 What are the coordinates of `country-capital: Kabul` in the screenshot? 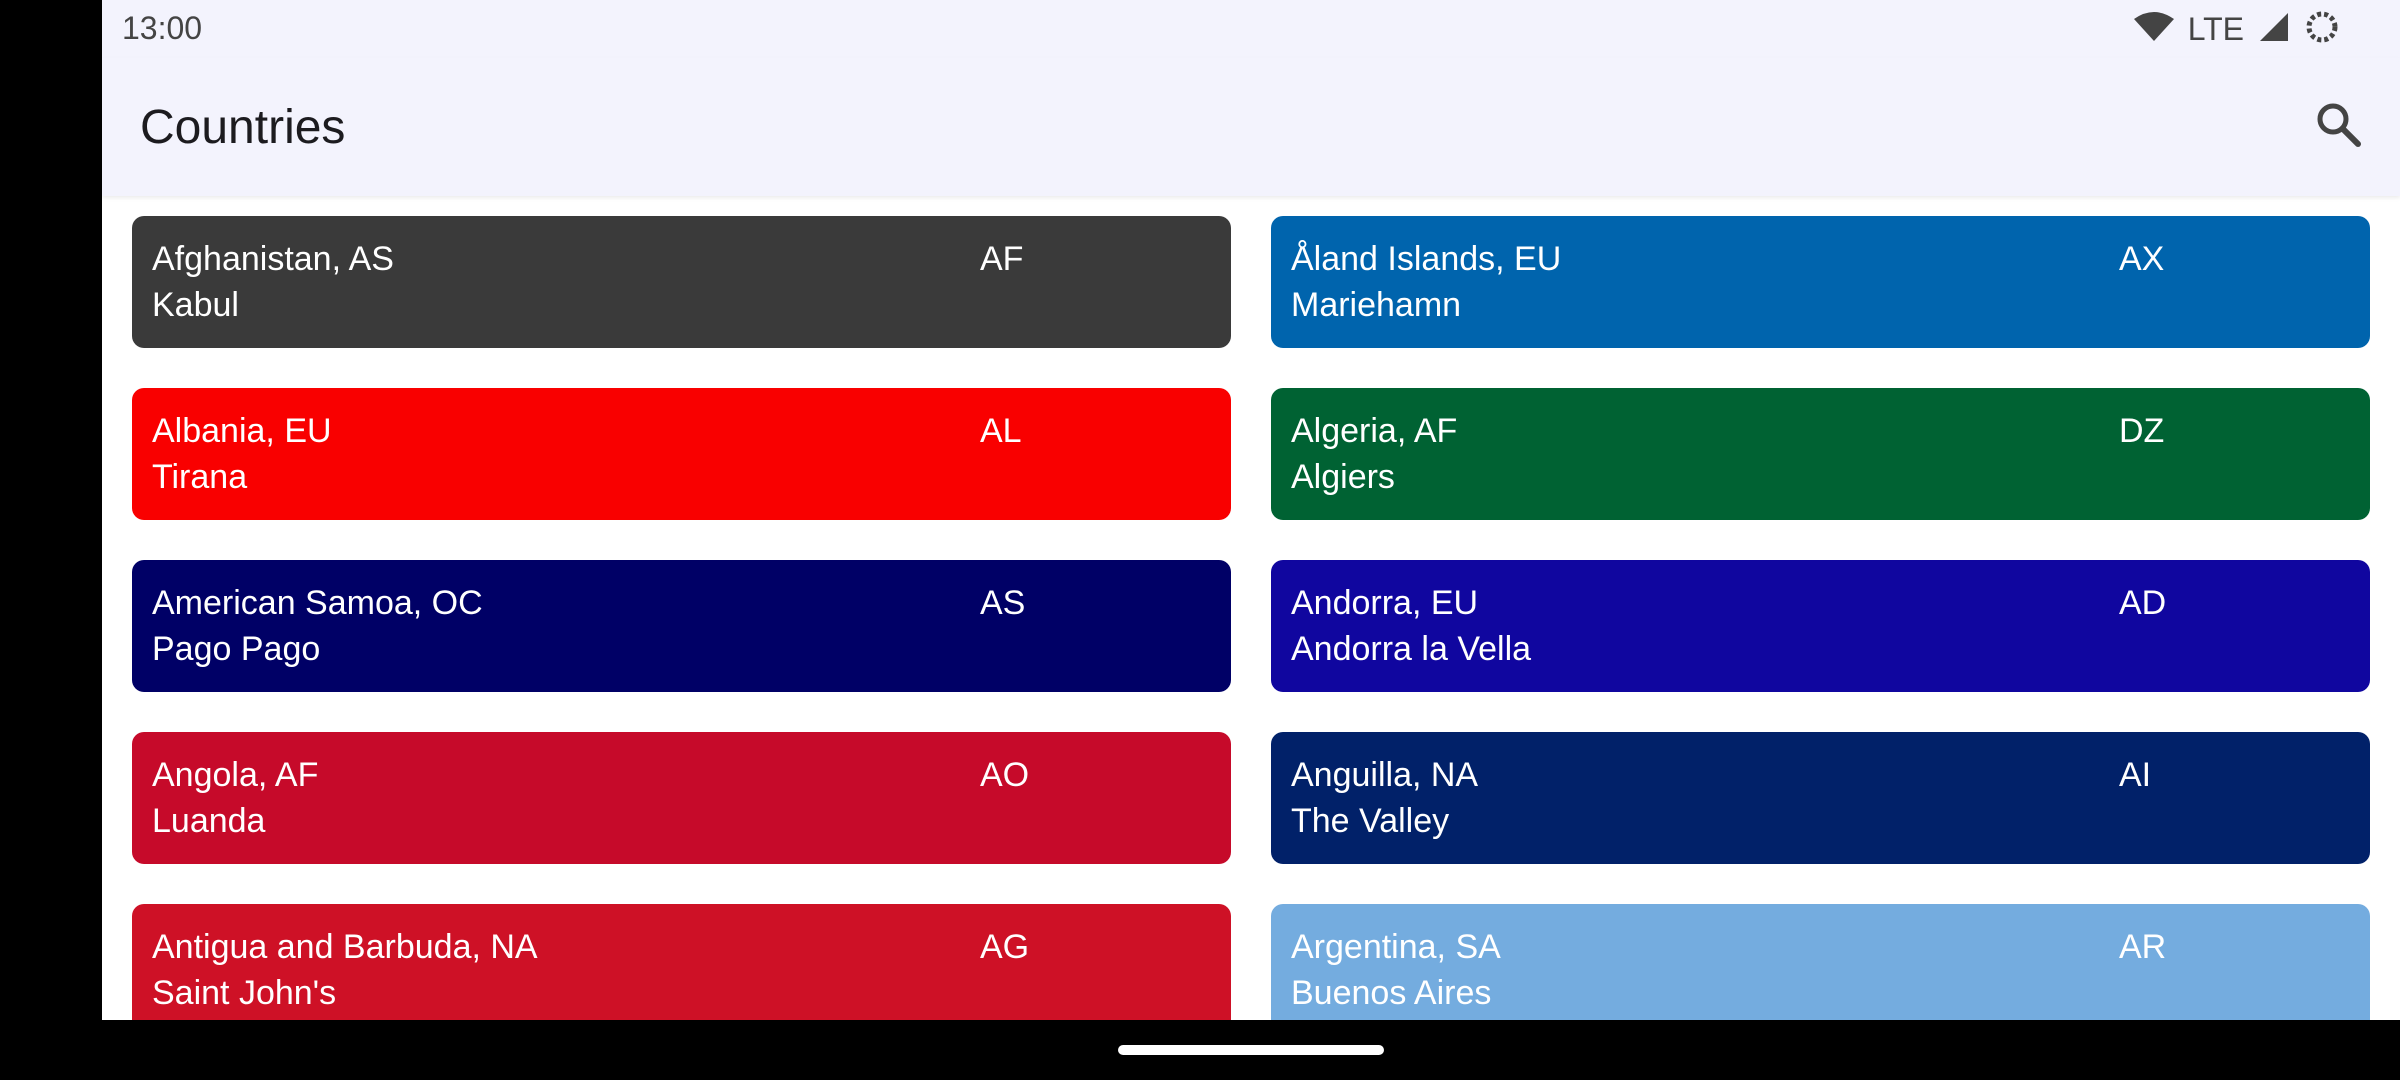 It's located at (195, 305).